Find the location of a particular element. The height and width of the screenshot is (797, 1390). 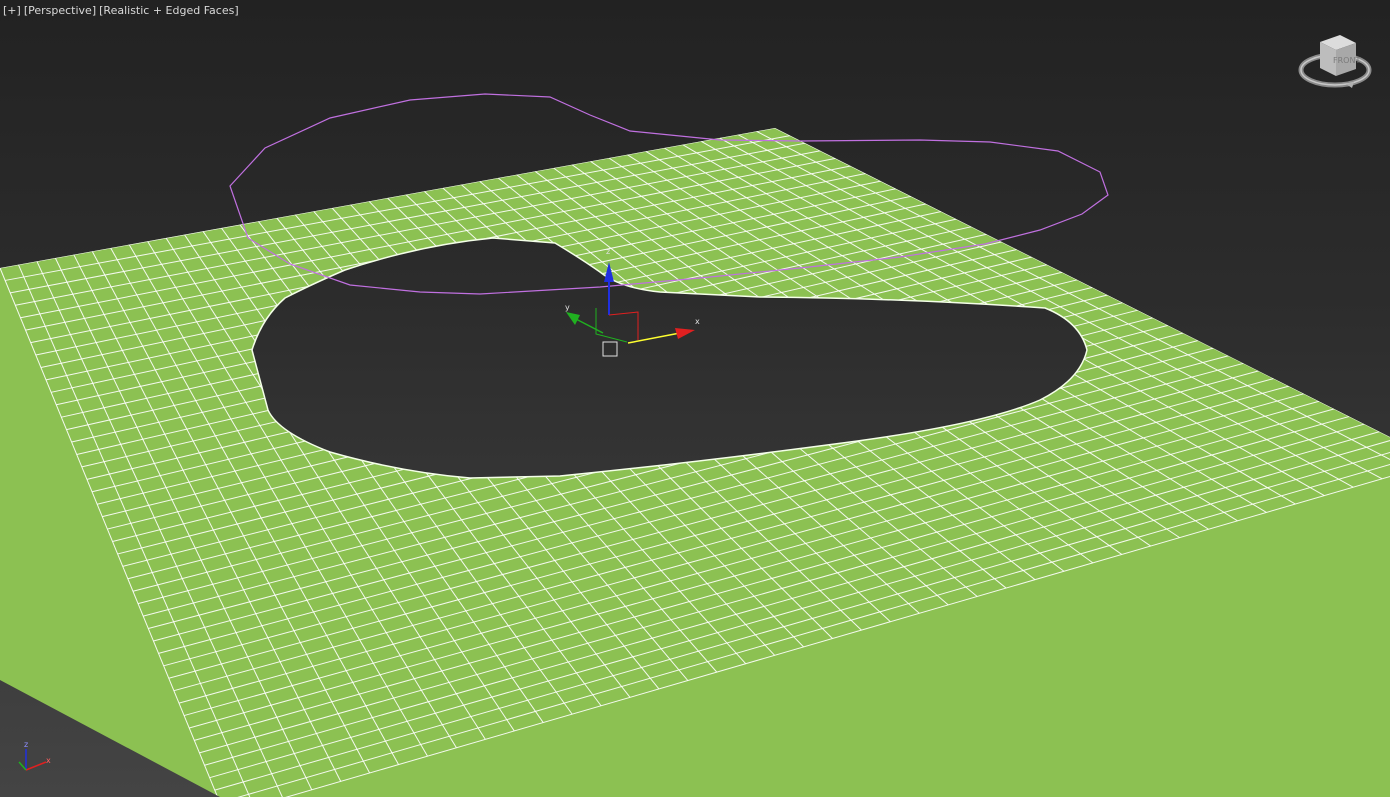

world-x-label: x is located at coordinates (48, 760).